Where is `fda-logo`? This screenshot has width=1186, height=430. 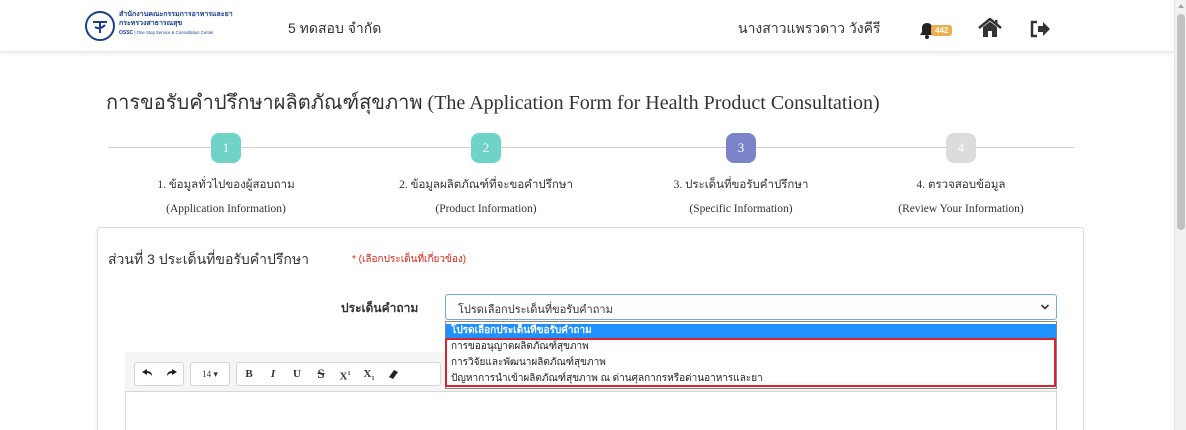 fda-logo is located at coordinates (100, 26).